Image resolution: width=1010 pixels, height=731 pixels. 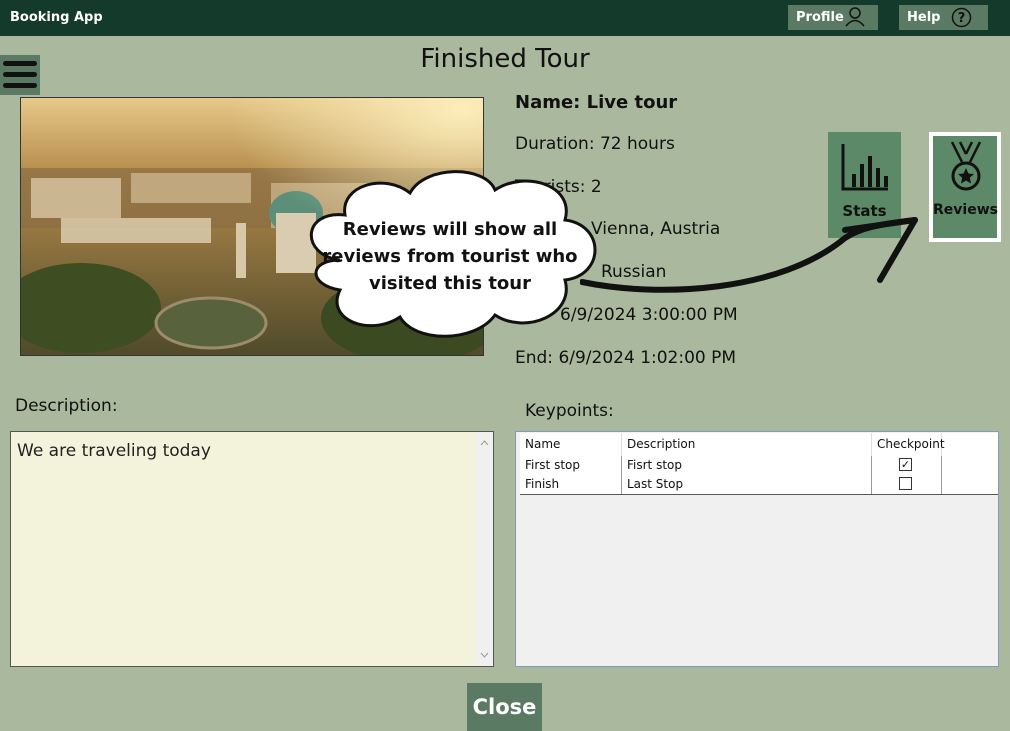 I want to click on description-label: Description:, so click(x=66, y=406).